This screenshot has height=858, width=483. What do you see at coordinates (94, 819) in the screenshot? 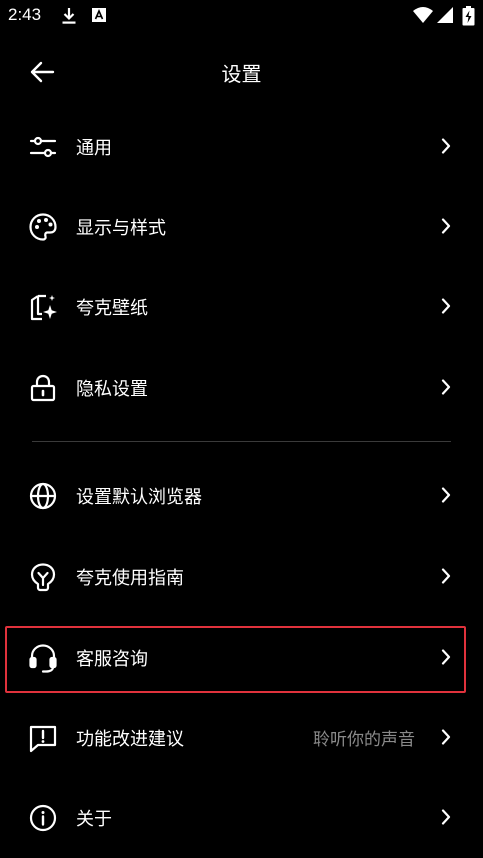
I see `menu-item-label: 关于` at bounding box center [94, 819].